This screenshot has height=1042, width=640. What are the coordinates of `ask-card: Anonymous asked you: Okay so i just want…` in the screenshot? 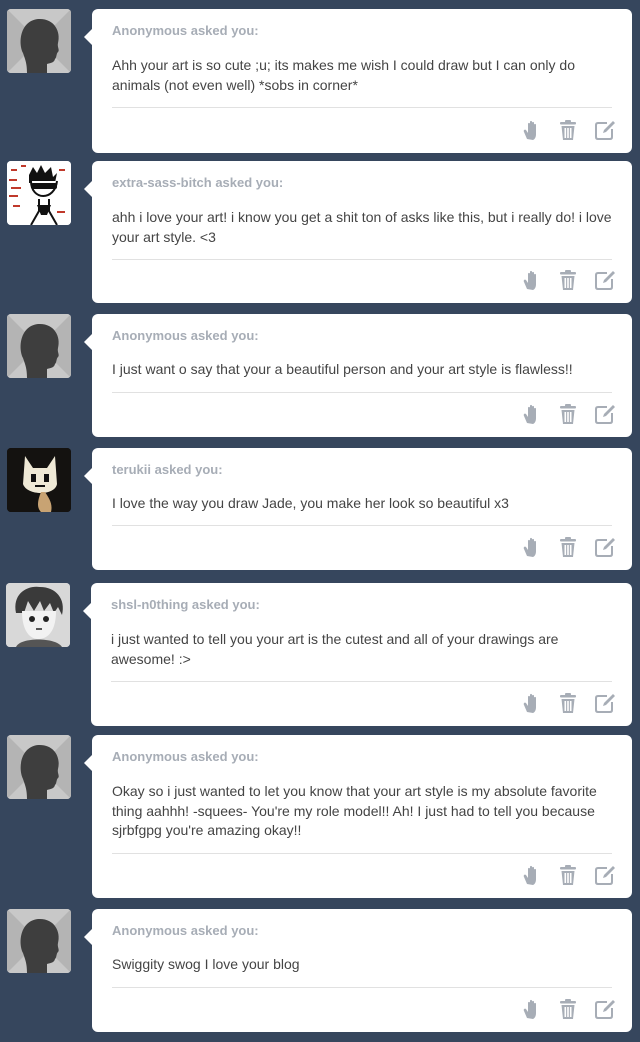 It's located at (358, 816).